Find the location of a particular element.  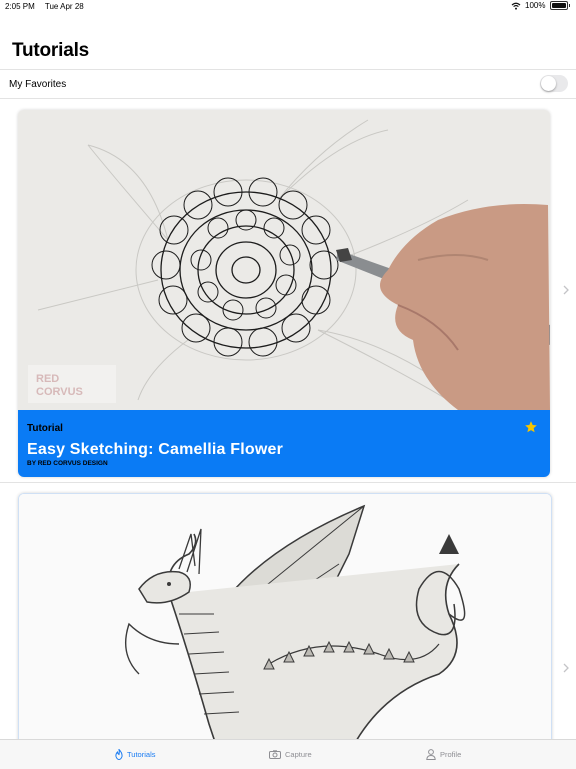

watermark-text: RED is located at coordinates (47, 379).